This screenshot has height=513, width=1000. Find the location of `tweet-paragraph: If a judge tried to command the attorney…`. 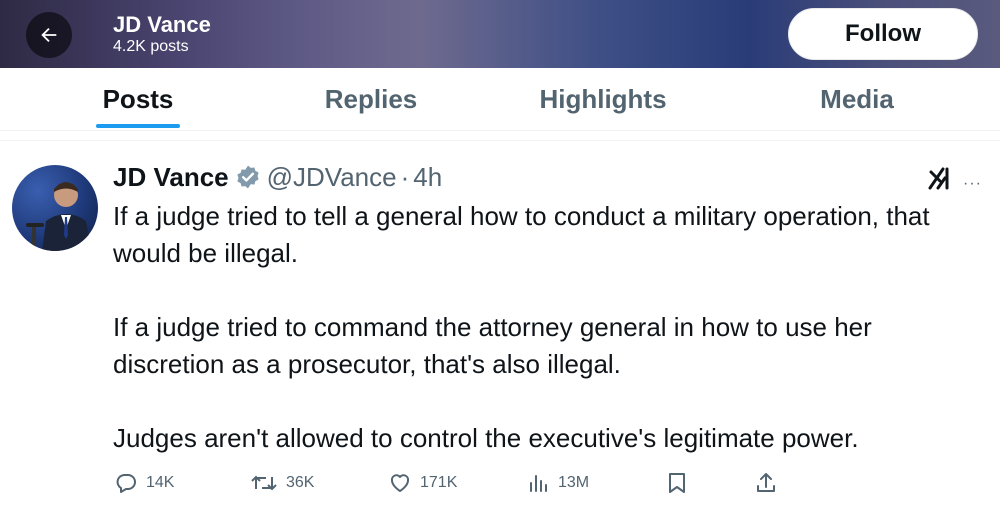

tweet-paragraph: If a judge tried to command the attorney… is located at coordinates (553, 346).